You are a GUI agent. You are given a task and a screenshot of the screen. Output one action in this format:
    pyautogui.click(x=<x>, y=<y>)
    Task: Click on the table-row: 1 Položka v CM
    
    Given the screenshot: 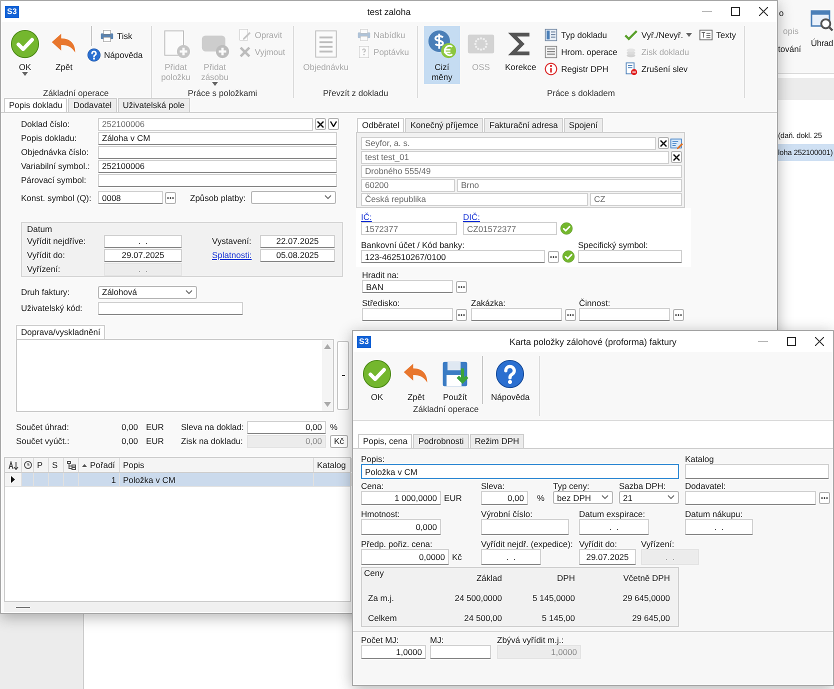 What is the action you would take?
    pyautogui.click(x=177, y=480)
    